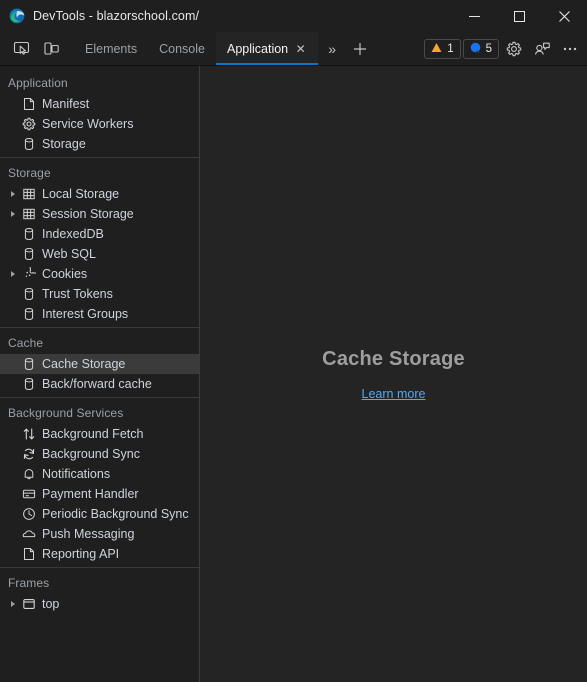 This screenshot has height=682, width=587. What do you see at coordinates (115, 514) in the screenshot?
I see `sidebar-item-label: Periodic Background Sync` at bounding box center [115, 514].